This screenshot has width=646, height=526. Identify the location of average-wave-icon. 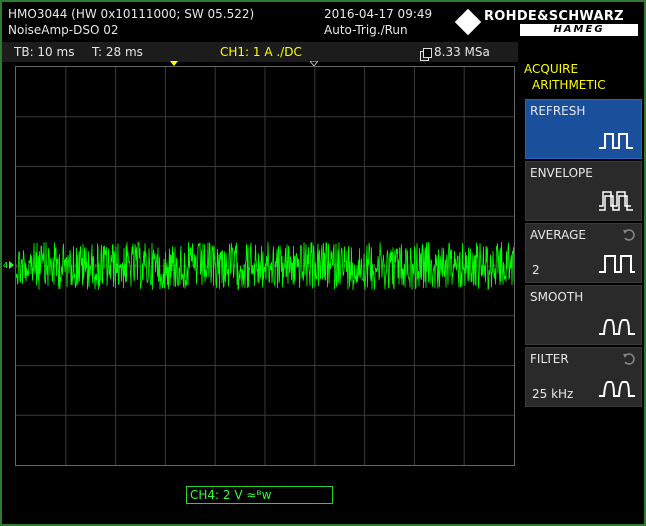
(617, 264).